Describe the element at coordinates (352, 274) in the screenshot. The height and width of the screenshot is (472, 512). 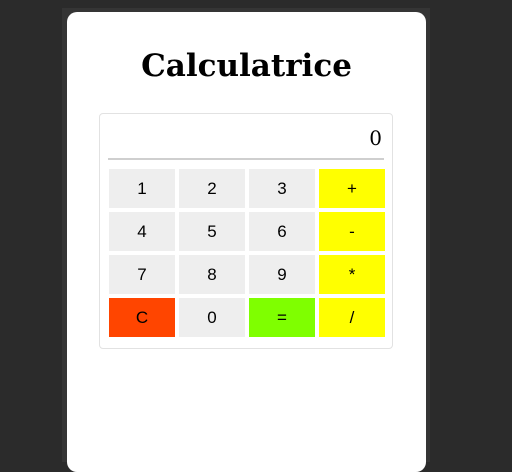
I see `key-multiply-button: *` at that location.